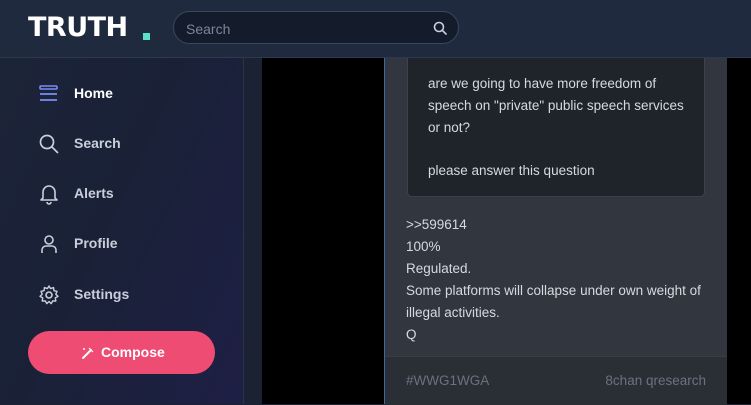 This screenshot has height=405, width=751. I want to click on hashtag-link: #WWG1WGA, so click(447, 380).